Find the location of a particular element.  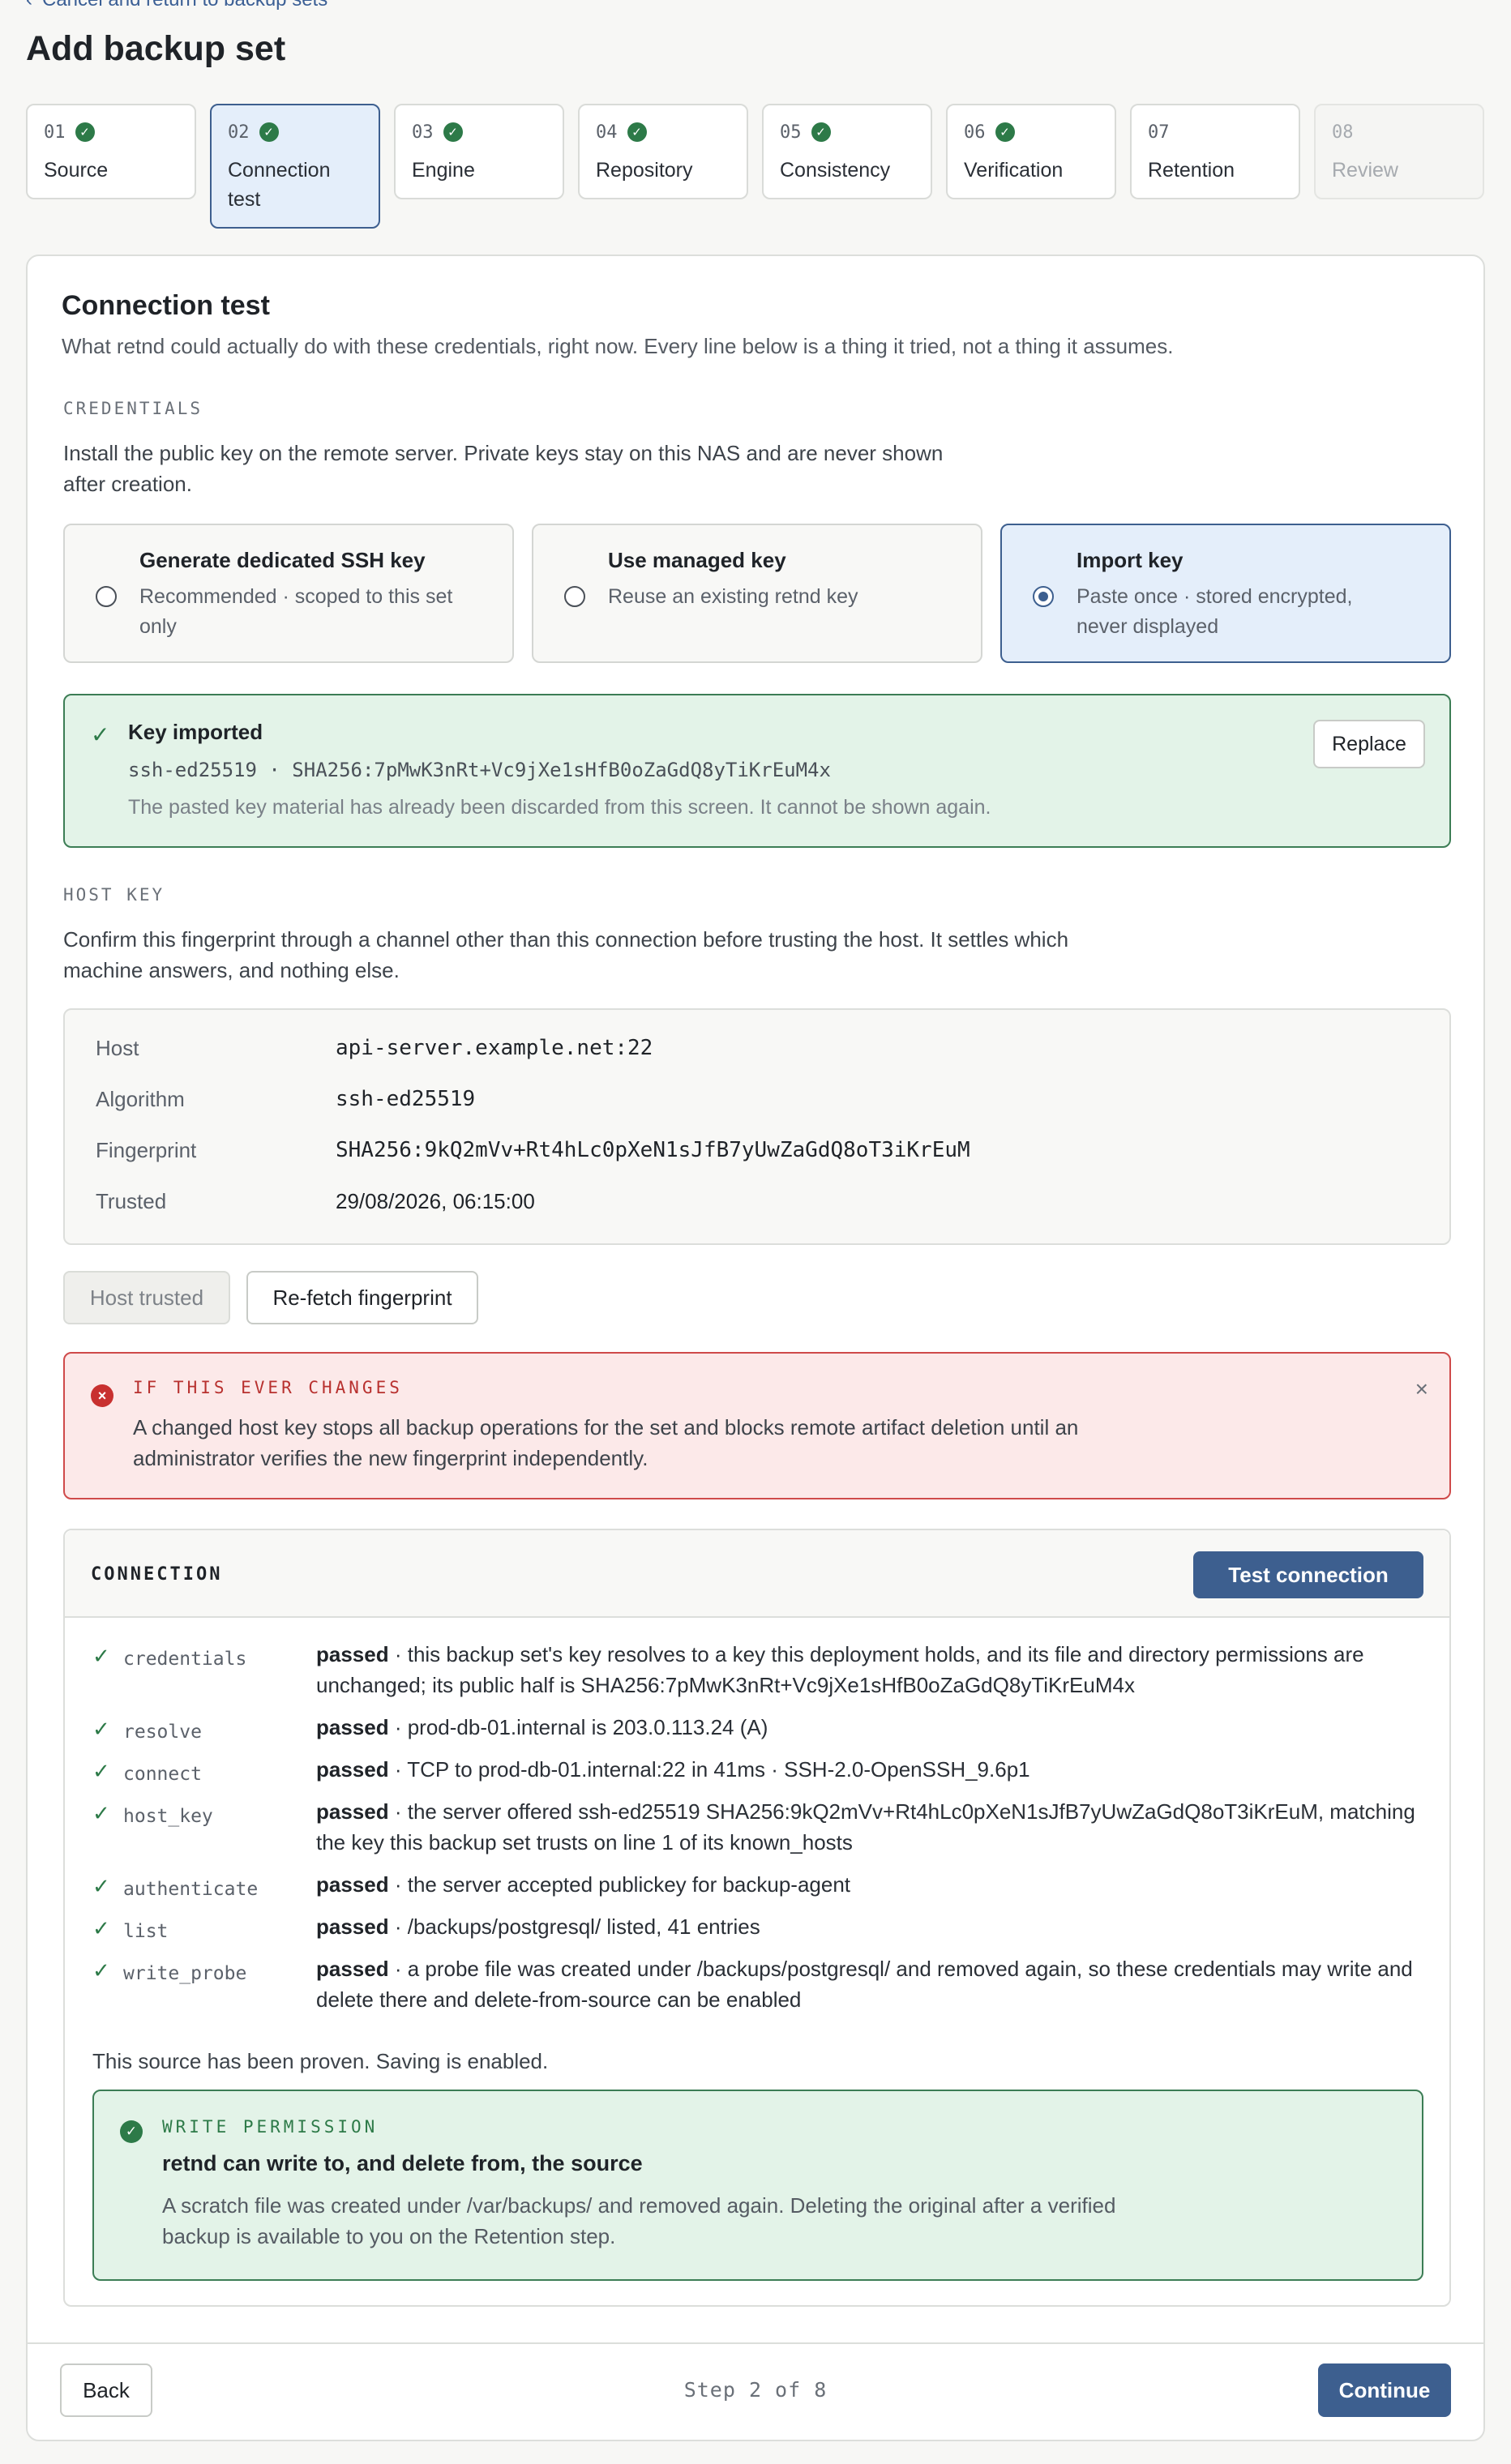

step-label: Connection test is located at coordinates (280, 185).